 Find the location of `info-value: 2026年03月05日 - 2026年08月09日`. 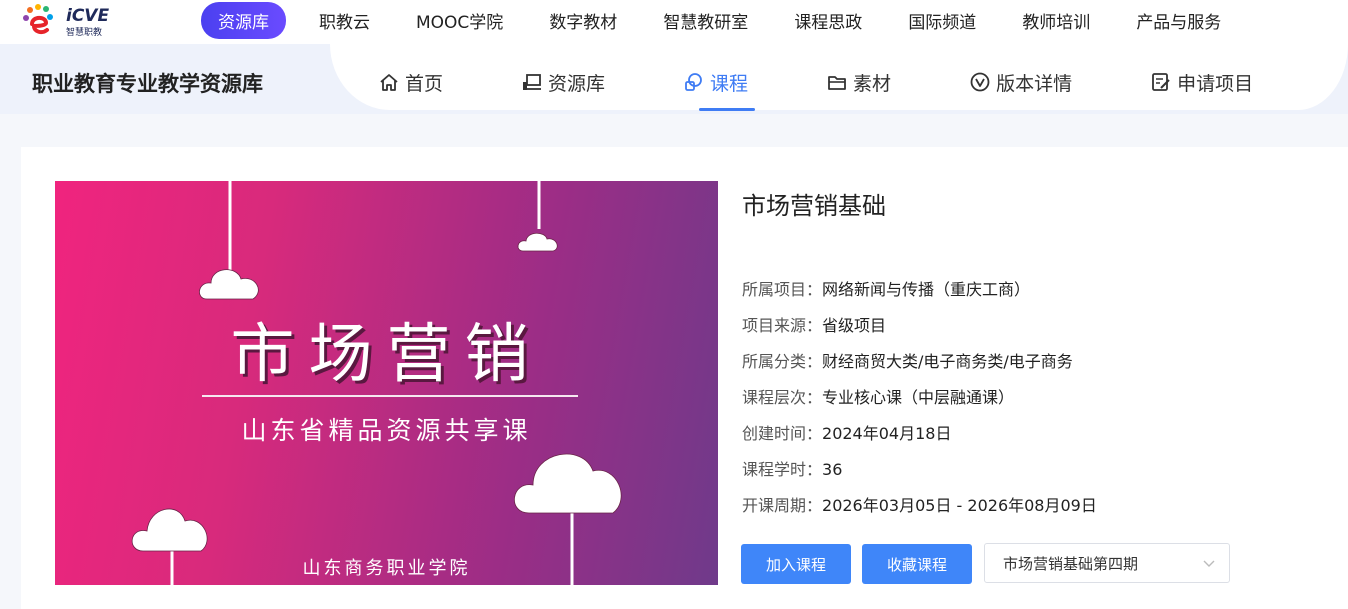

info-value: 2026年03月05日 - 2026年08月09日 is located at coordinates (959, 505).